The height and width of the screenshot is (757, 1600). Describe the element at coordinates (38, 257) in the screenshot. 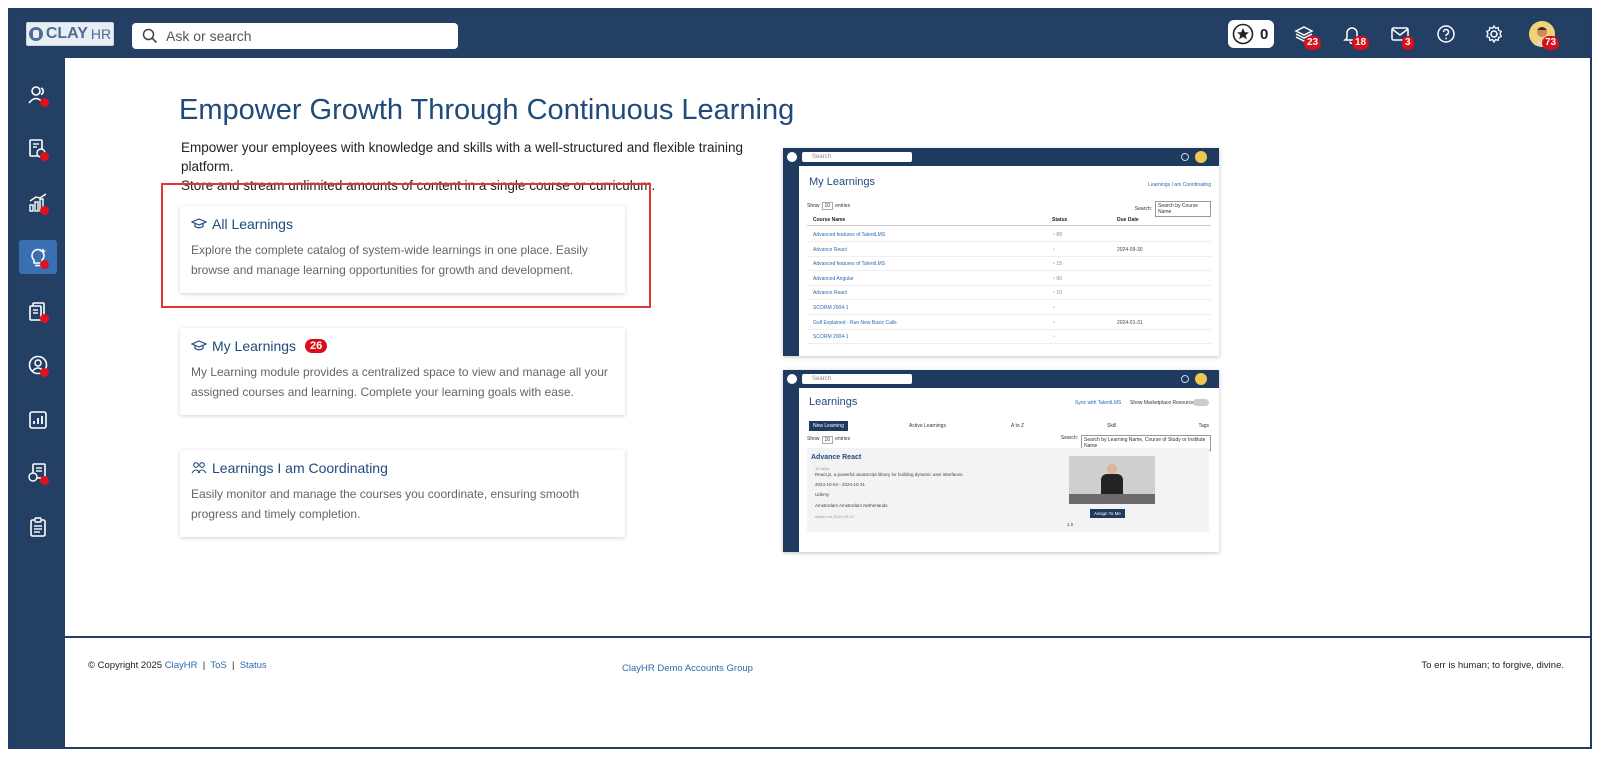

I see `sidebar-item-learning` at that location.